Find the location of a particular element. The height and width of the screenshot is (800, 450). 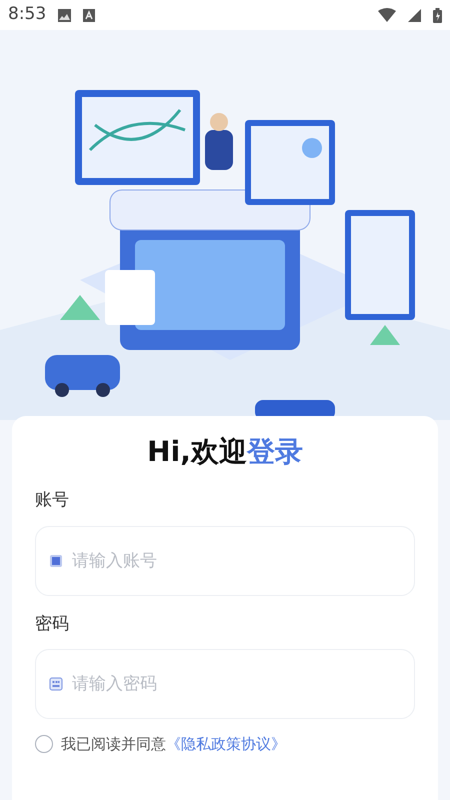

welcome-title: Hi,欢迎登录 is located at coordinates (225, 452).